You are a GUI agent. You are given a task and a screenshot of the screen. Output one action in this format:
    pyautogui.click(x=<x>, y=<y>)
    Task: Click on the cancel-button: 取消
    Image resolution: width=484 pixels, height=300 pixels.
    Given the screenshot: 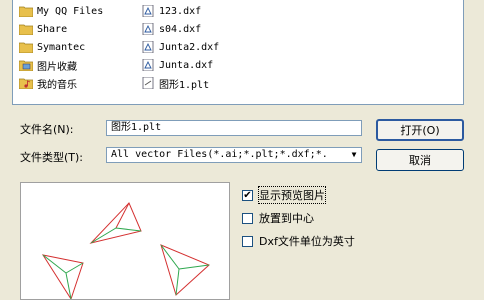 What is the action you would take?
    pyautogui.click(x=420, y=160)
    